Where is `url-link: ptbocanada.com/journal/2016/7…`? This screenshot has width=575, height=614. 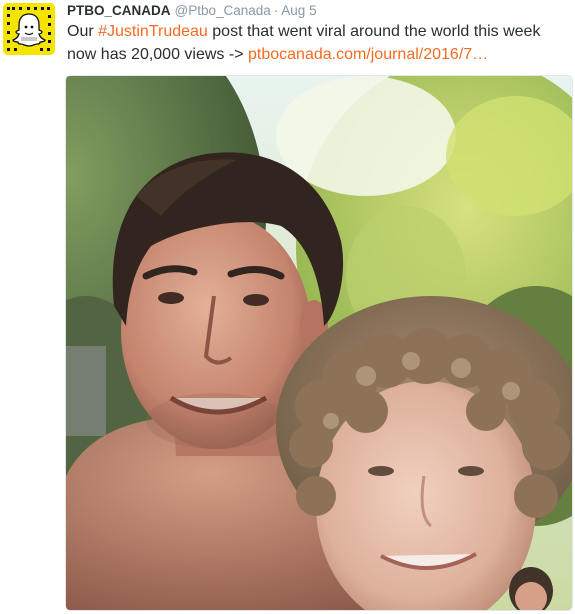 url-link: ptbocanada.com/journal/2016/7… is located at coordinates (368, 54).